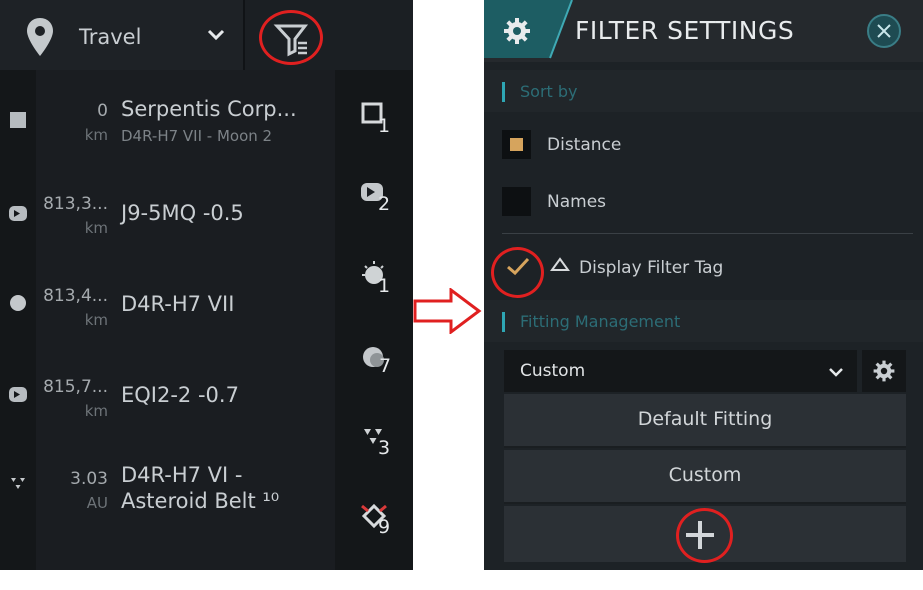 The image size is (923, 590). I want to click on item-name: EQI2-2 -0.7, so click(180, 395).